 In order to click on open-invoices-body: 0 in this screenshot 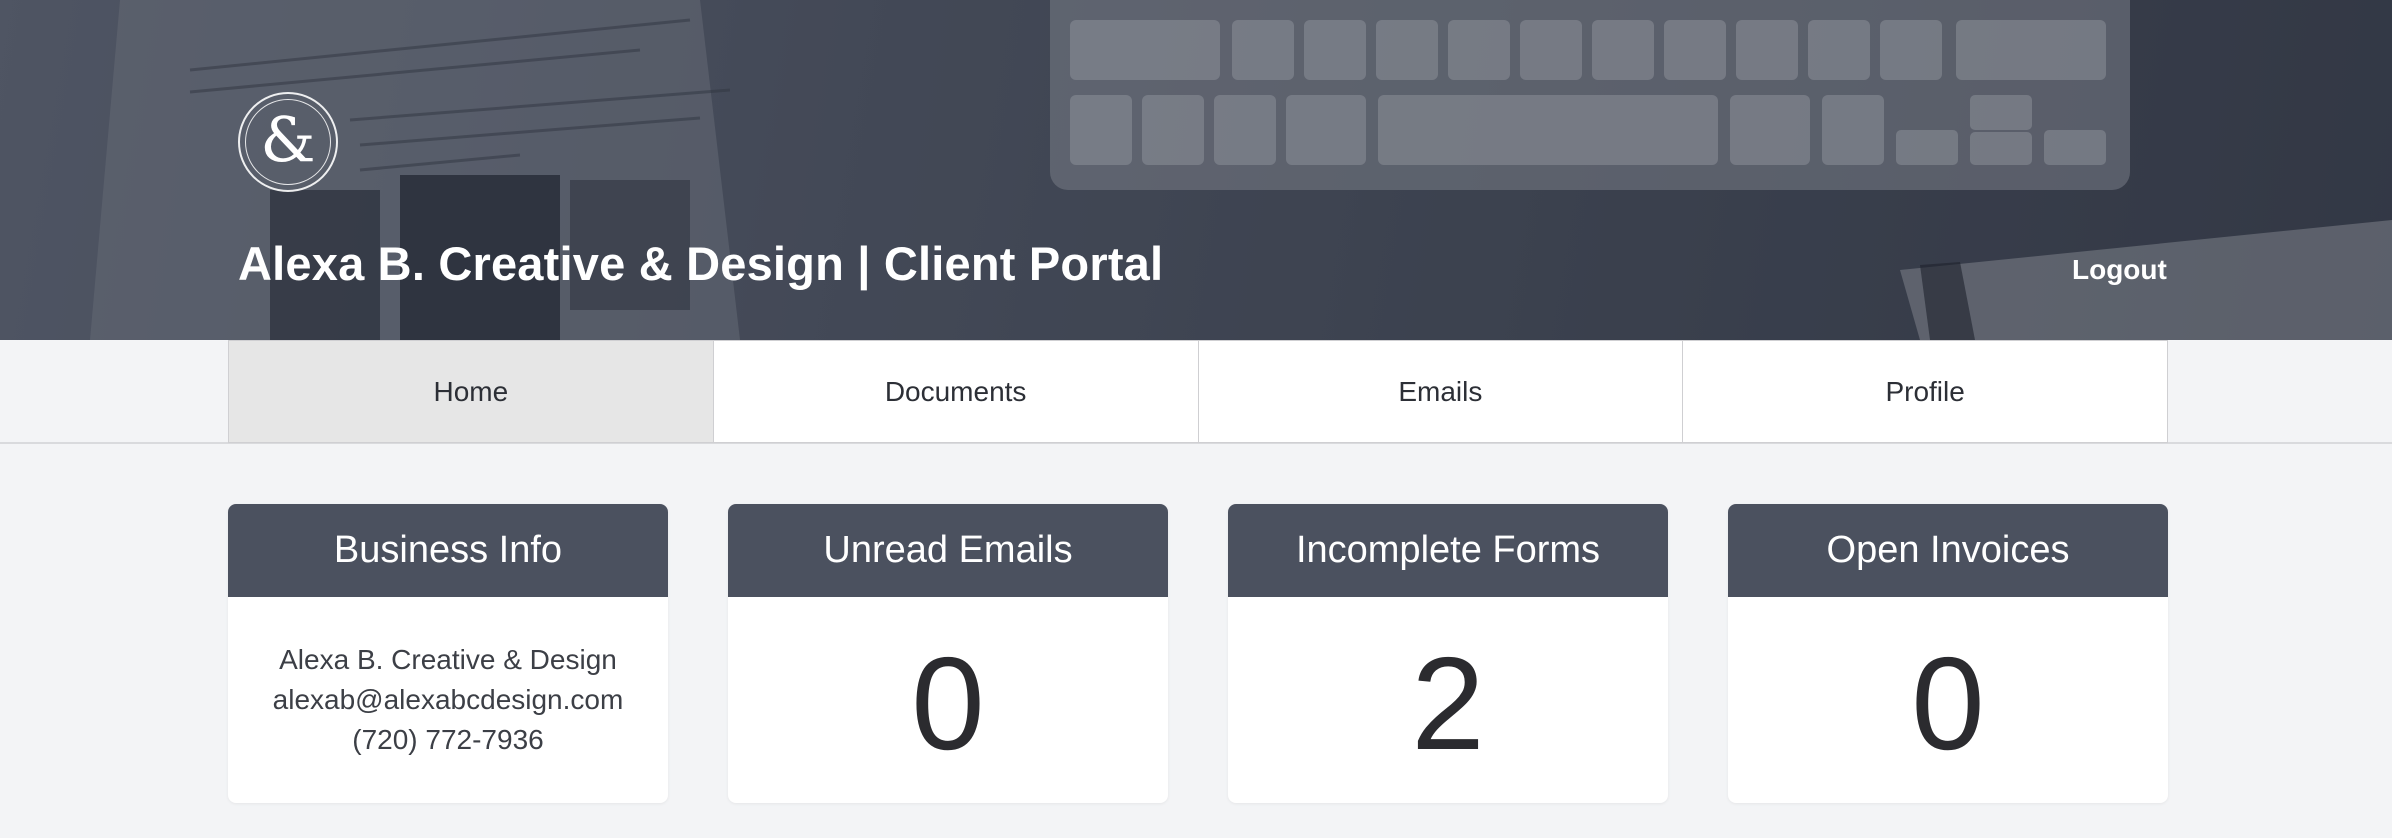, I will do `click(1948, 700)`.